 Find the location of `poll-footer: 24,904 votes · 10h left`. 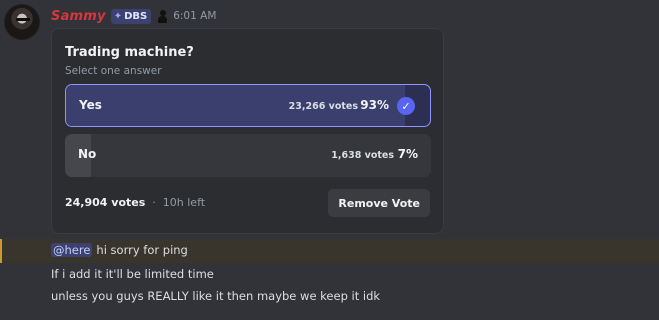

poll-footer: 24,904 votes · 10h left is located at coordinates (135, 202).